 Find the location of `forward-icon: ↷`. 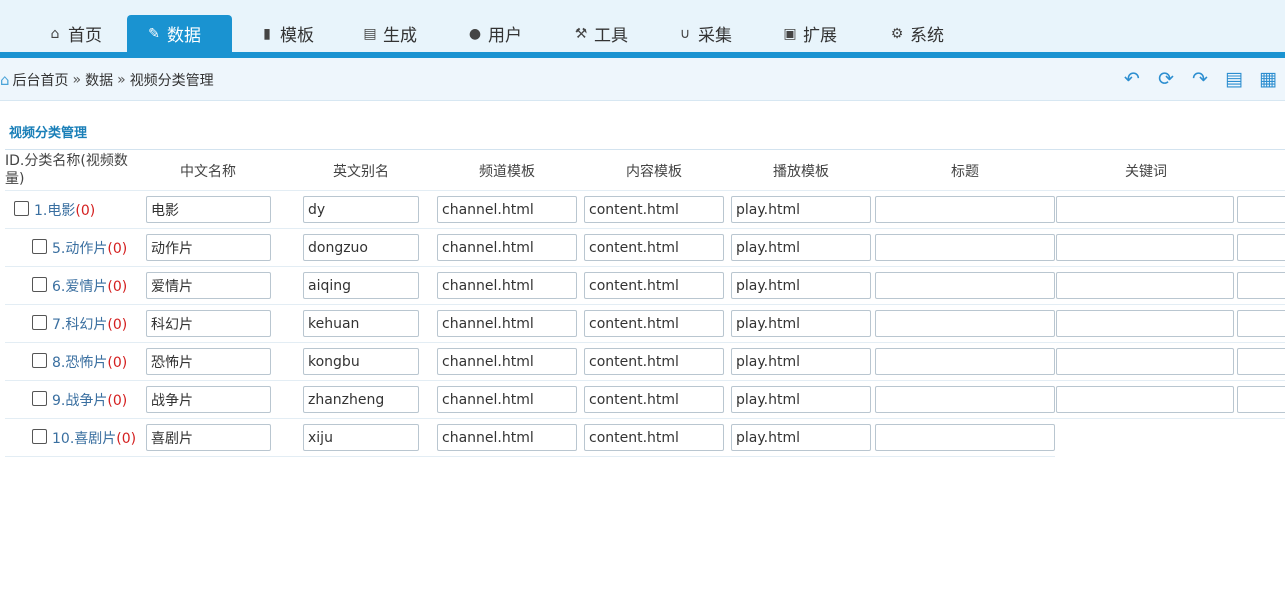

forward-icon: ↷ is located at coordinates (1200, 79).